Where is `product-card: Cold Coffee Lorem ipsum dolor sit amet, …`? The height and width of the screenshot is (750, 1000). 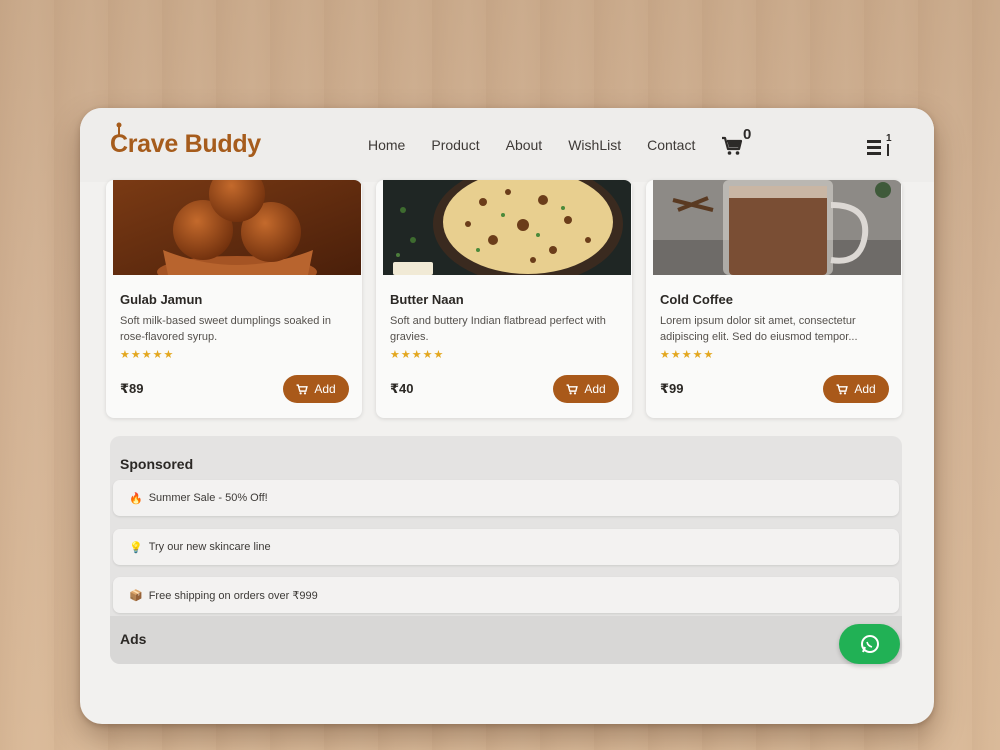 product-card: Cold Coffee Lorem ipsum dolor sit amet, … is located at coordinates (774, 299).